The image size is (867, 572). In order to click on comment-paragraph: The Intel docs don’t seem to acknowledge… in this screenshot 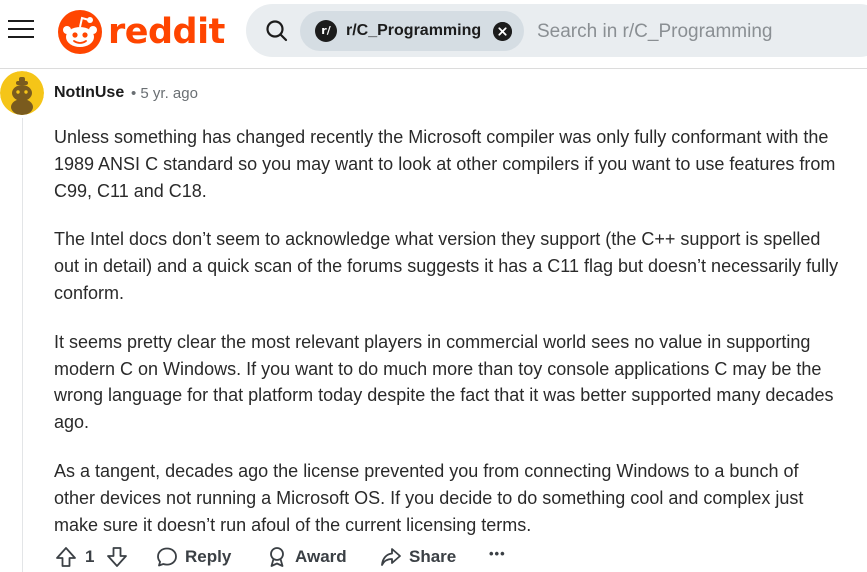, I will do `click(446, 266)`.